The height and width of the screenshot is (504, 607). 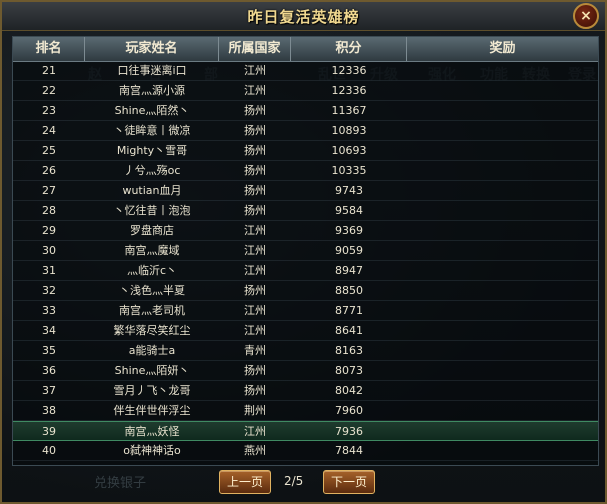 What do you see at coordinates (305, 231) in the screenshot?
I see `table-row: 29 罗盘商店 江州 9369` at bounding box center [305, 231].